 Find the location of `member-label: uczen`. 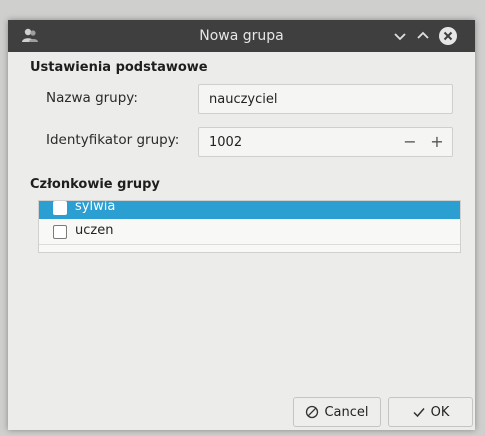

member-label: uczen is located at coordinates (94, 230).